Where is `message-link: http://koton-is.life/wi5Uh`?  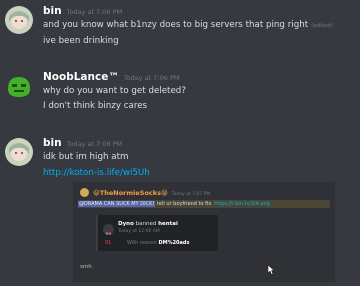 message-link: http://koton-is.life/wi5Uh is located at coordinates (96, 173).